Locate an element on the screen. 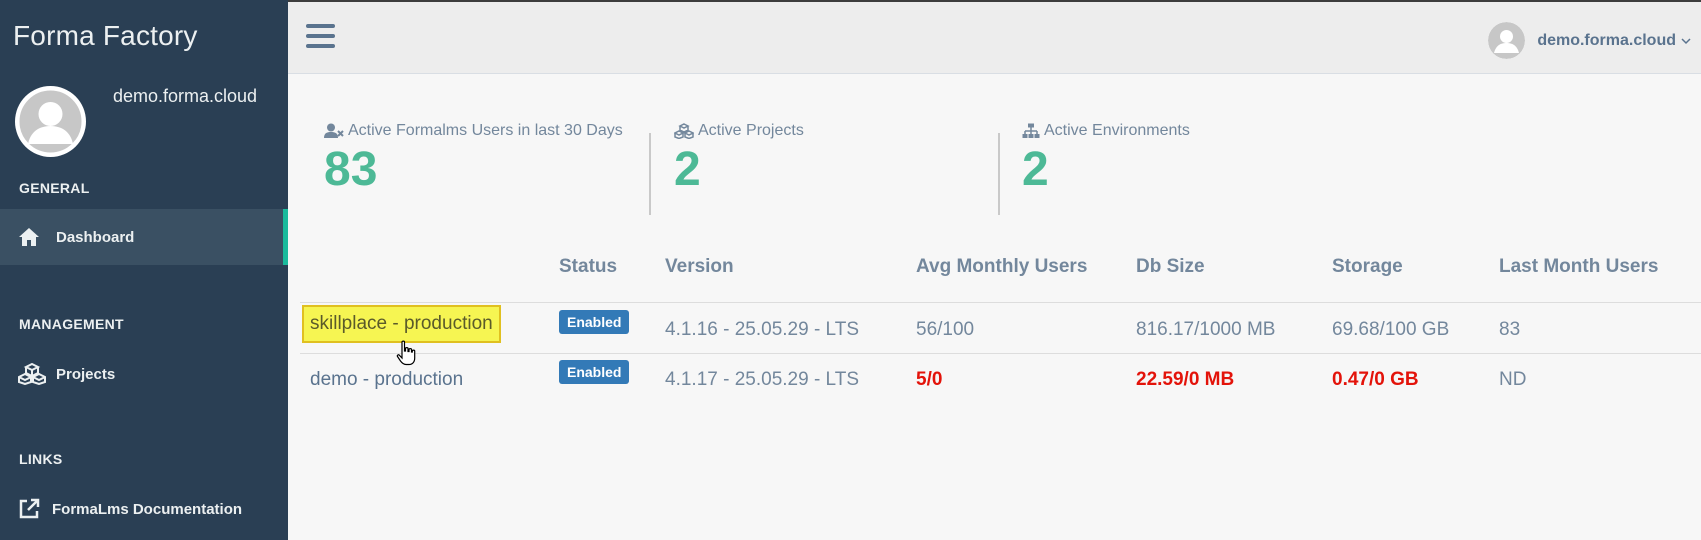 This screenshot has height=540, width=1701. menu-heading-management: MANAGEMENT is located at coordinates (71, 324).